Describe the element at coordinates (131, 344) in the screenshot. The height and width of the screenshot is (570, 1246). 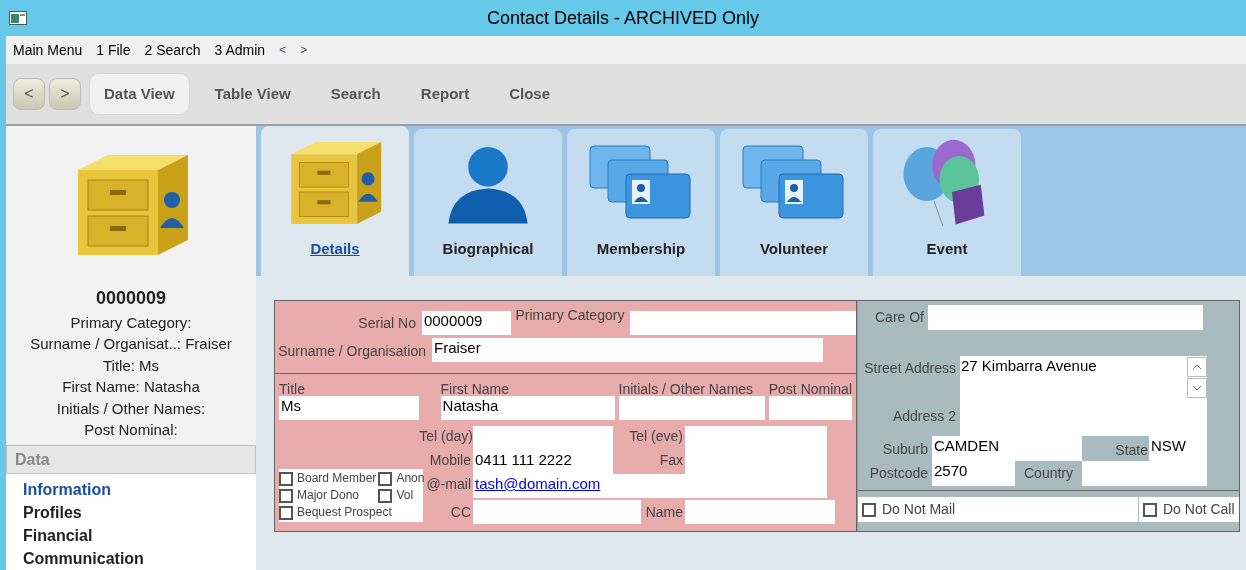
I see `summary-line: Surname / Organisat..: Fraiser` at that location.